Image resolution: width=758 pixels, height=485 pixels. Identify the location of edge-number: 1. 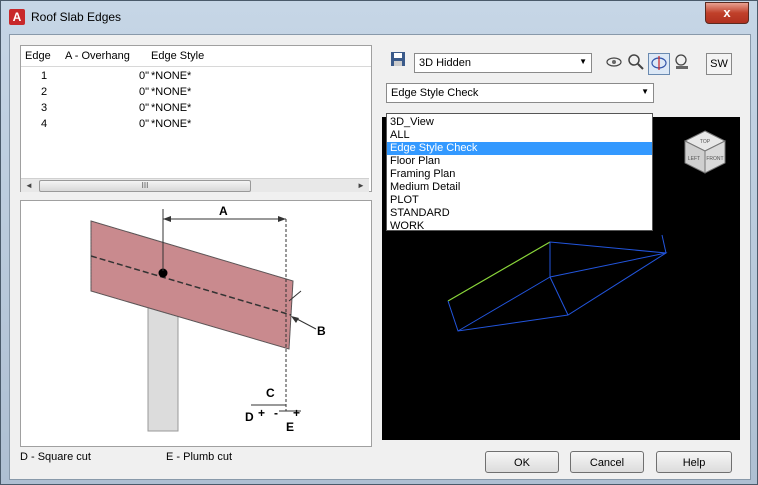
(44, 76).